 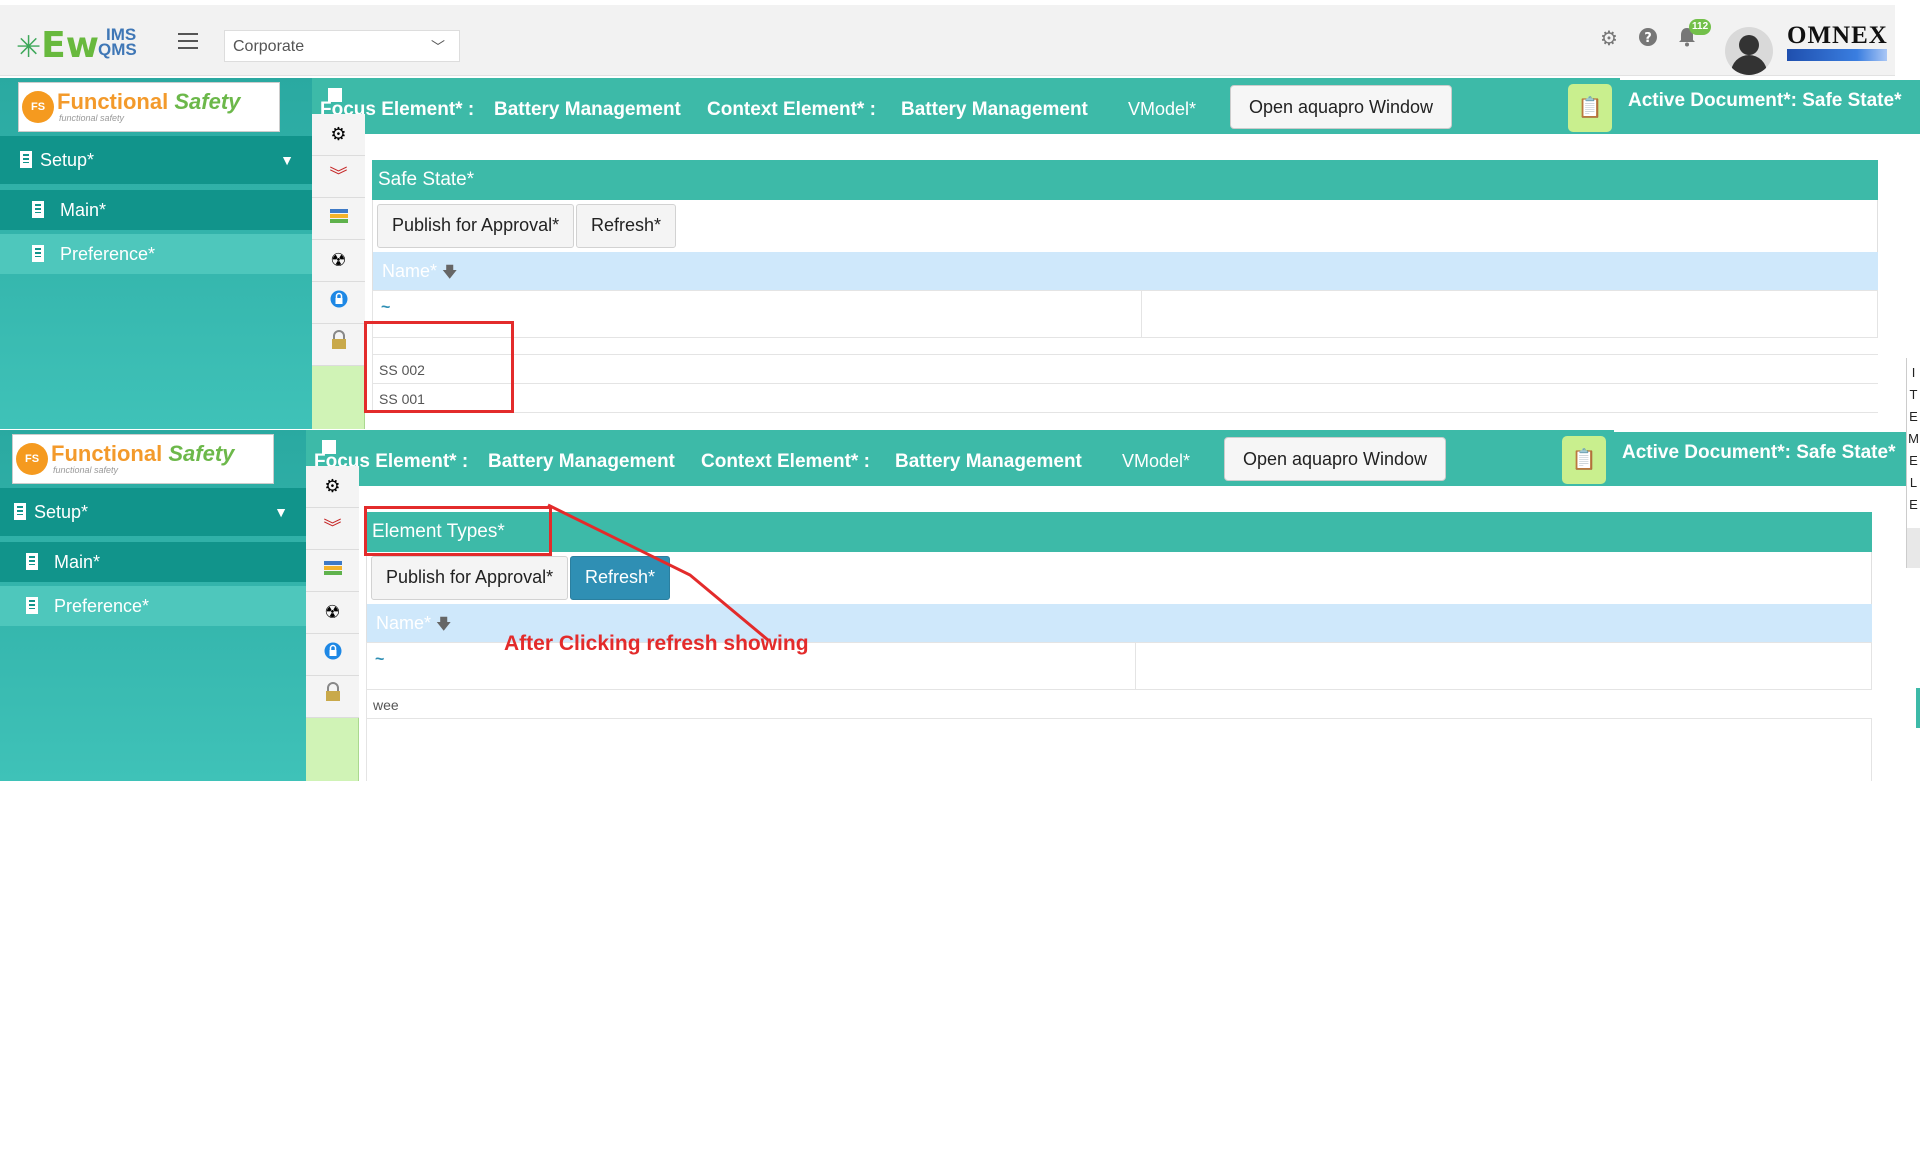 I want to click on logo-star-icon: ✳, so click(x=29, y=47).